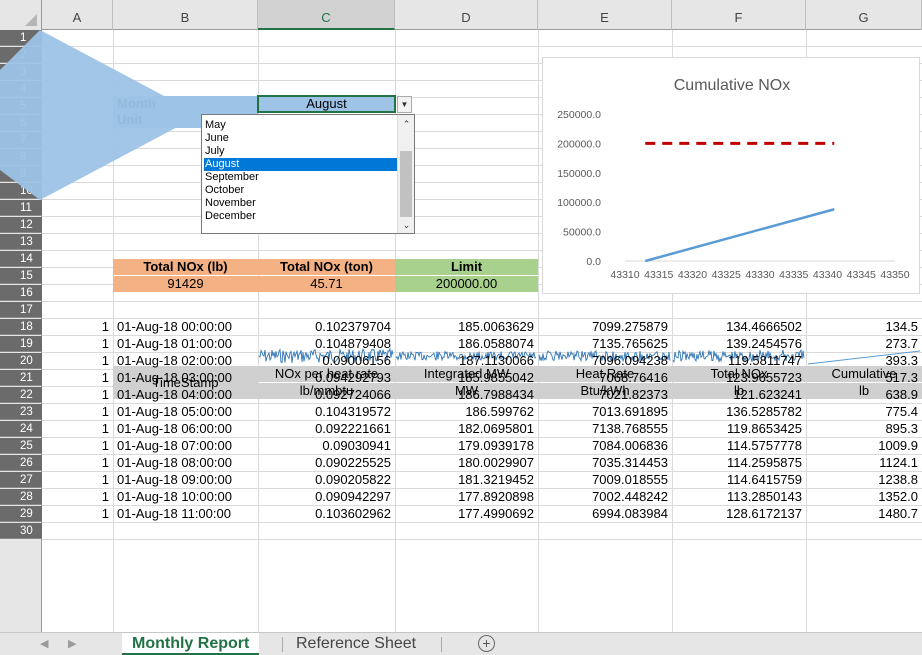  I want to click on table-cell: 0.104319572, so click(326, 412).